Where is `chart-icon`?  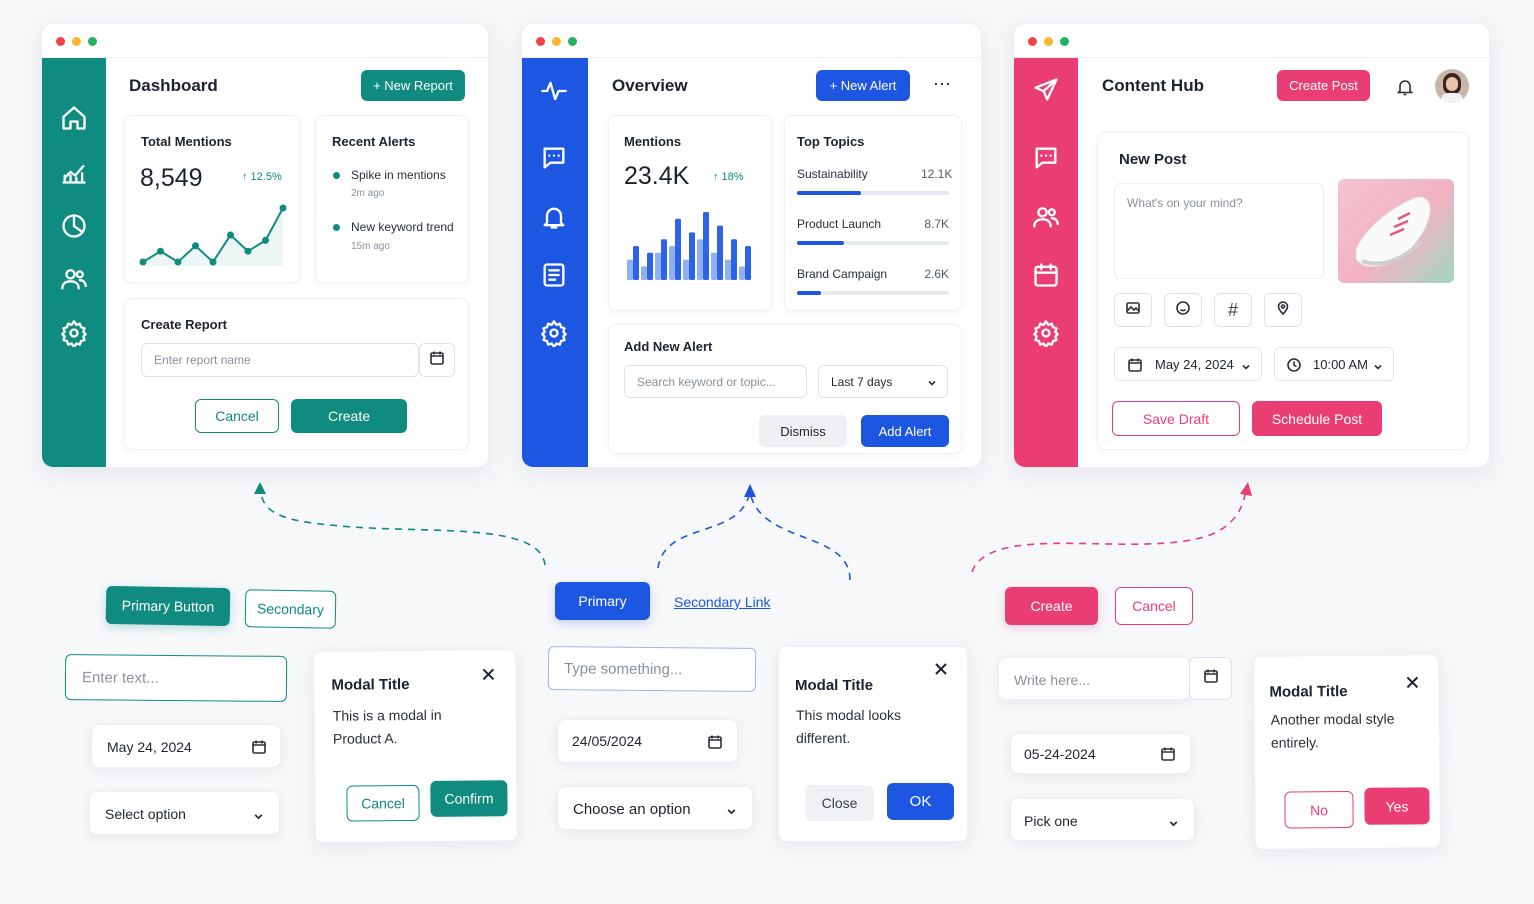
chart-icon is located at coordinates (74, 172).